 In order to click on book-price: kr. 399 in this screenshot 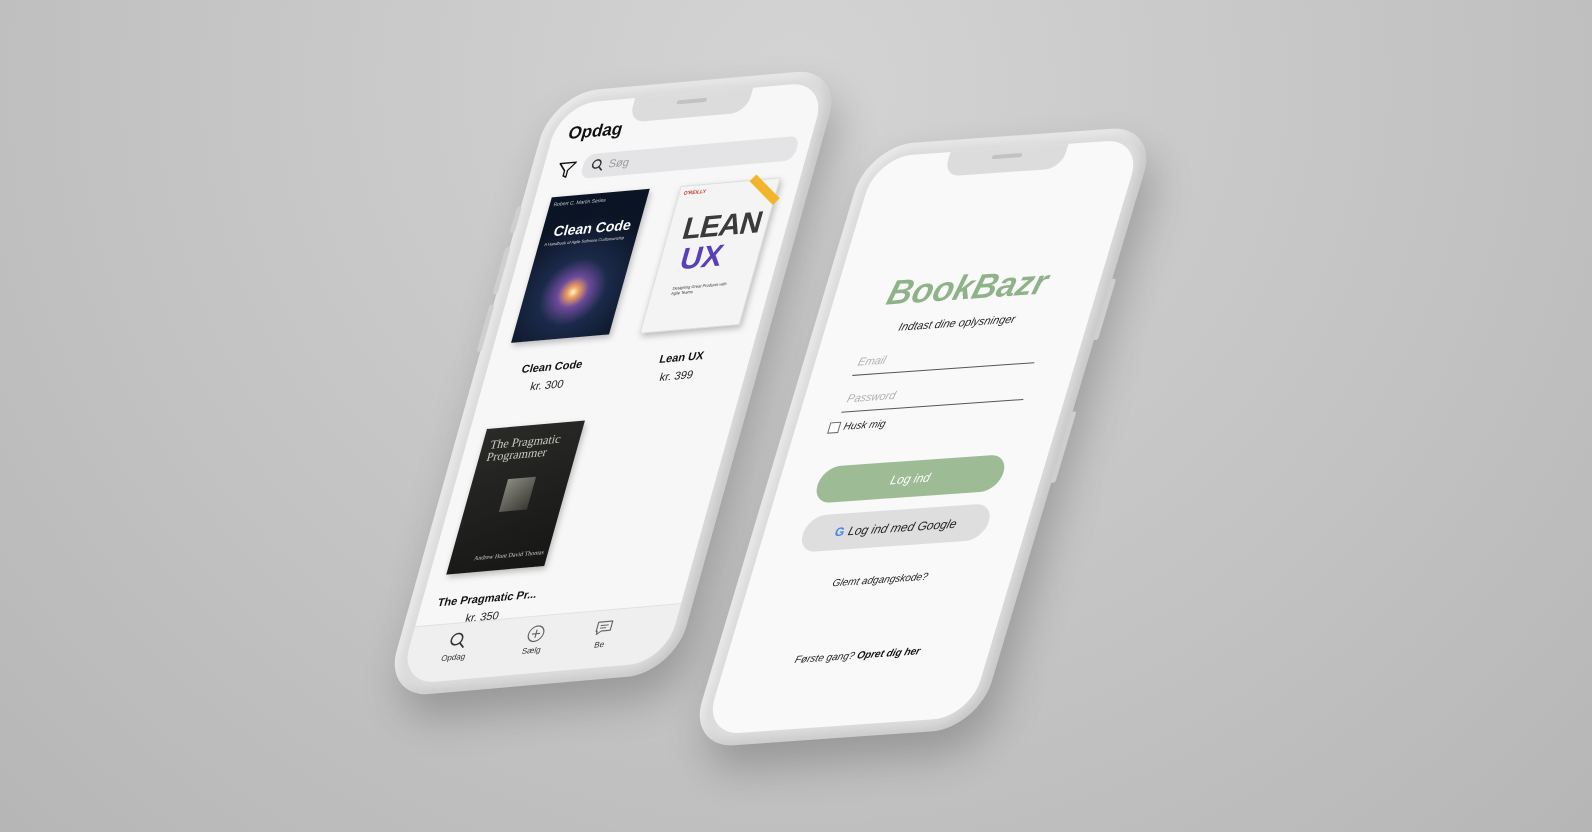, I will do `click(676, 376)`.